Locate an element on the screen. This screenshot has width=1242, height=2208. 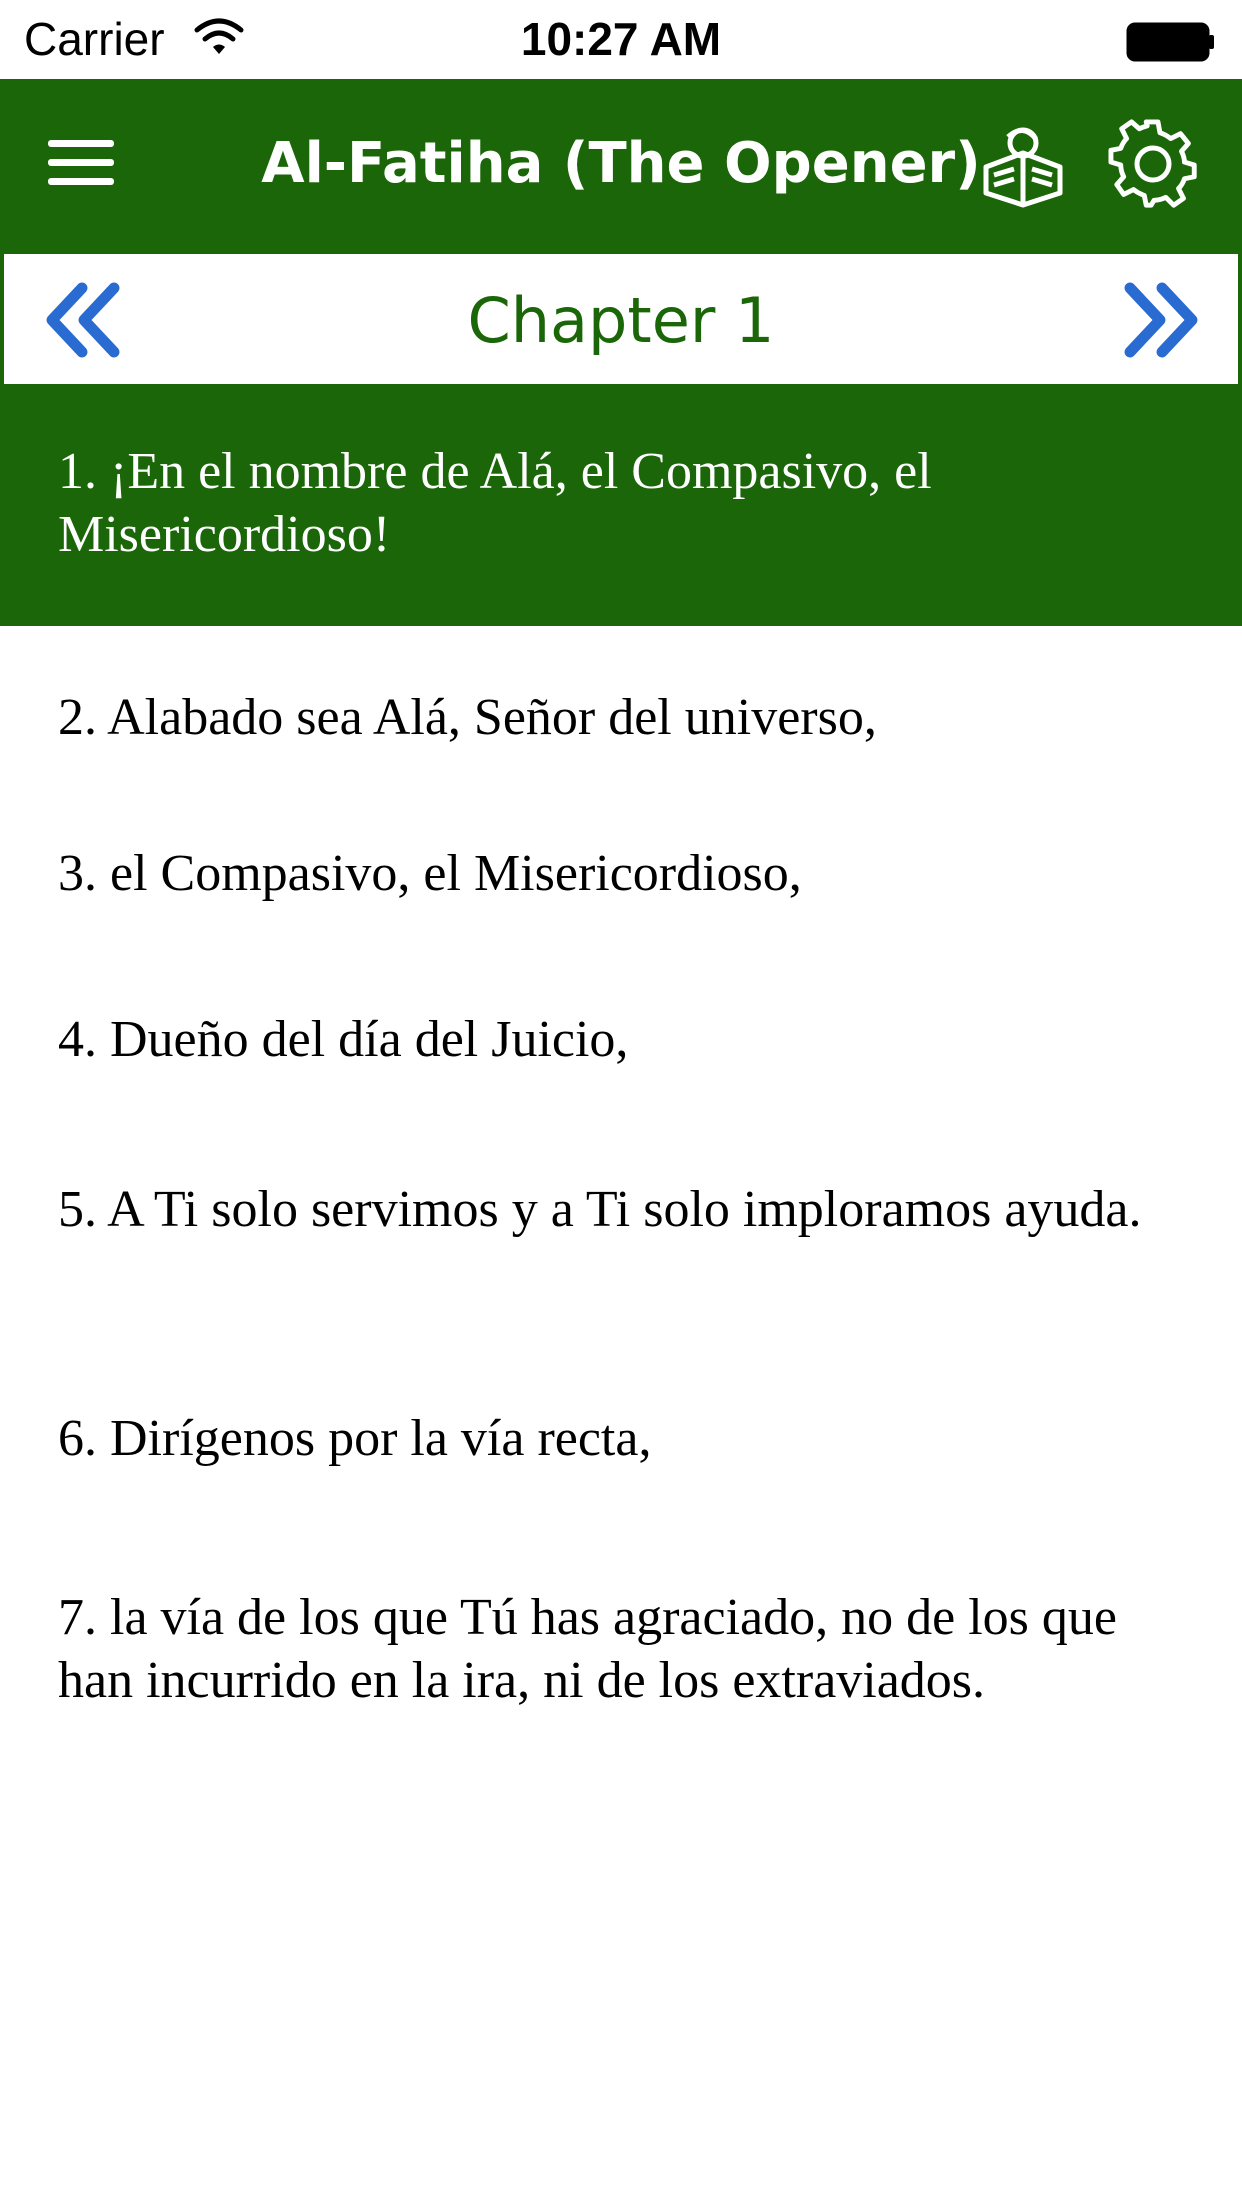
battery-icon is located at coordinates (1170, 42).